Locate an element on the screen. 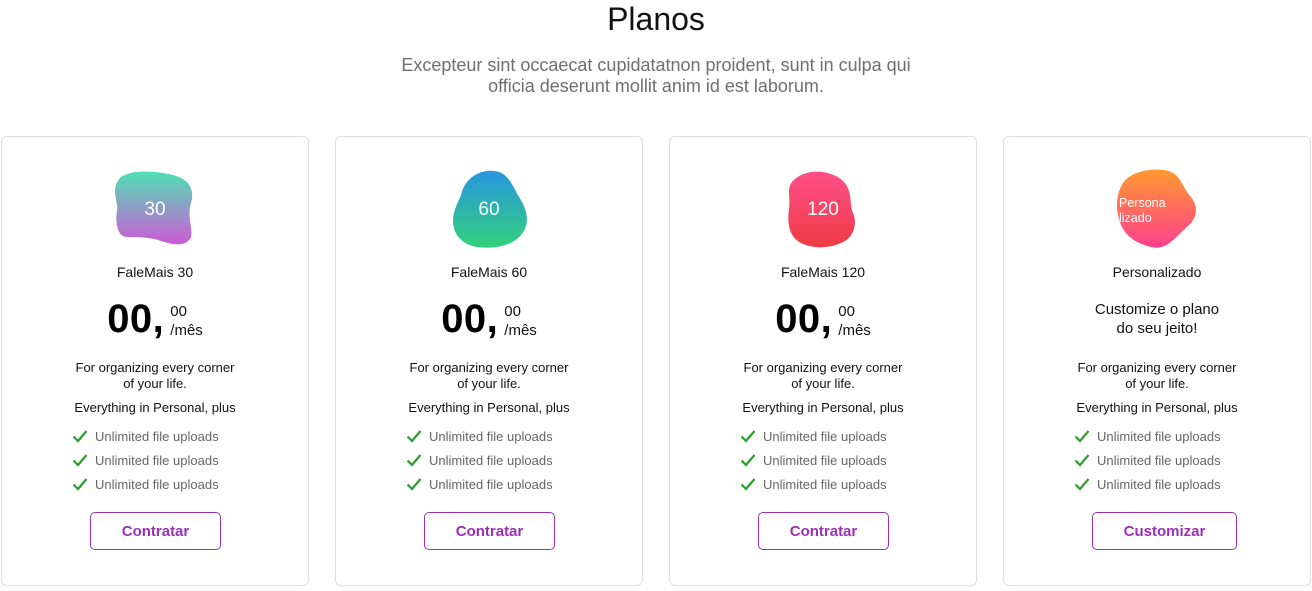 Image resolution: width=1312 pixels, height=591 pixels. plan-badge-label: 60 is located at coordinates (489, 209).